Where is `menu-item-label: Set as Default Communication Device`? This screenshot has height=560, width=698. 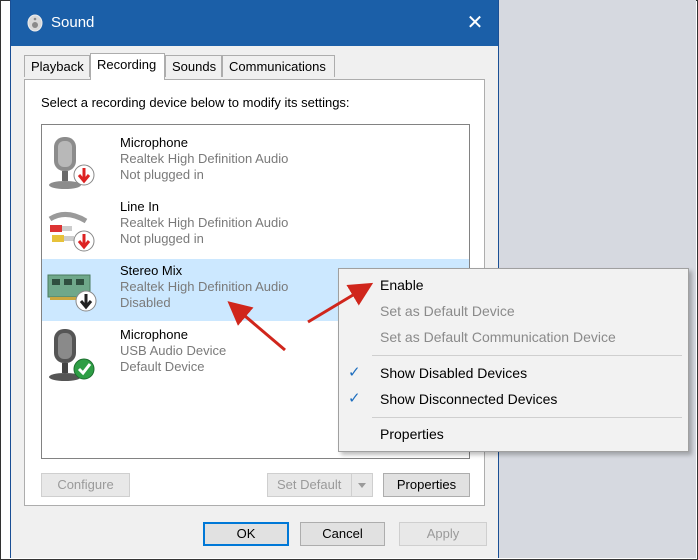
menu-item-label: Set as Default Communication Device is located at coordinates (498, 337).